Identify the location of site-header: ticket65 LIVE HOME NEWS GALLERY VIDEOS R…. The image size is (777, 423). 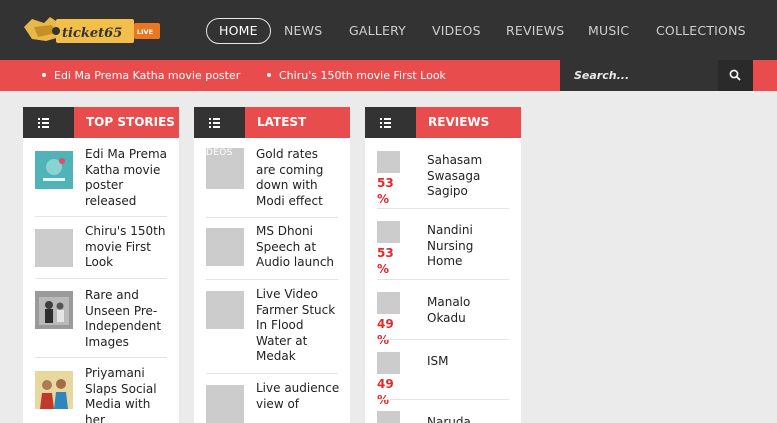
(388, 30).